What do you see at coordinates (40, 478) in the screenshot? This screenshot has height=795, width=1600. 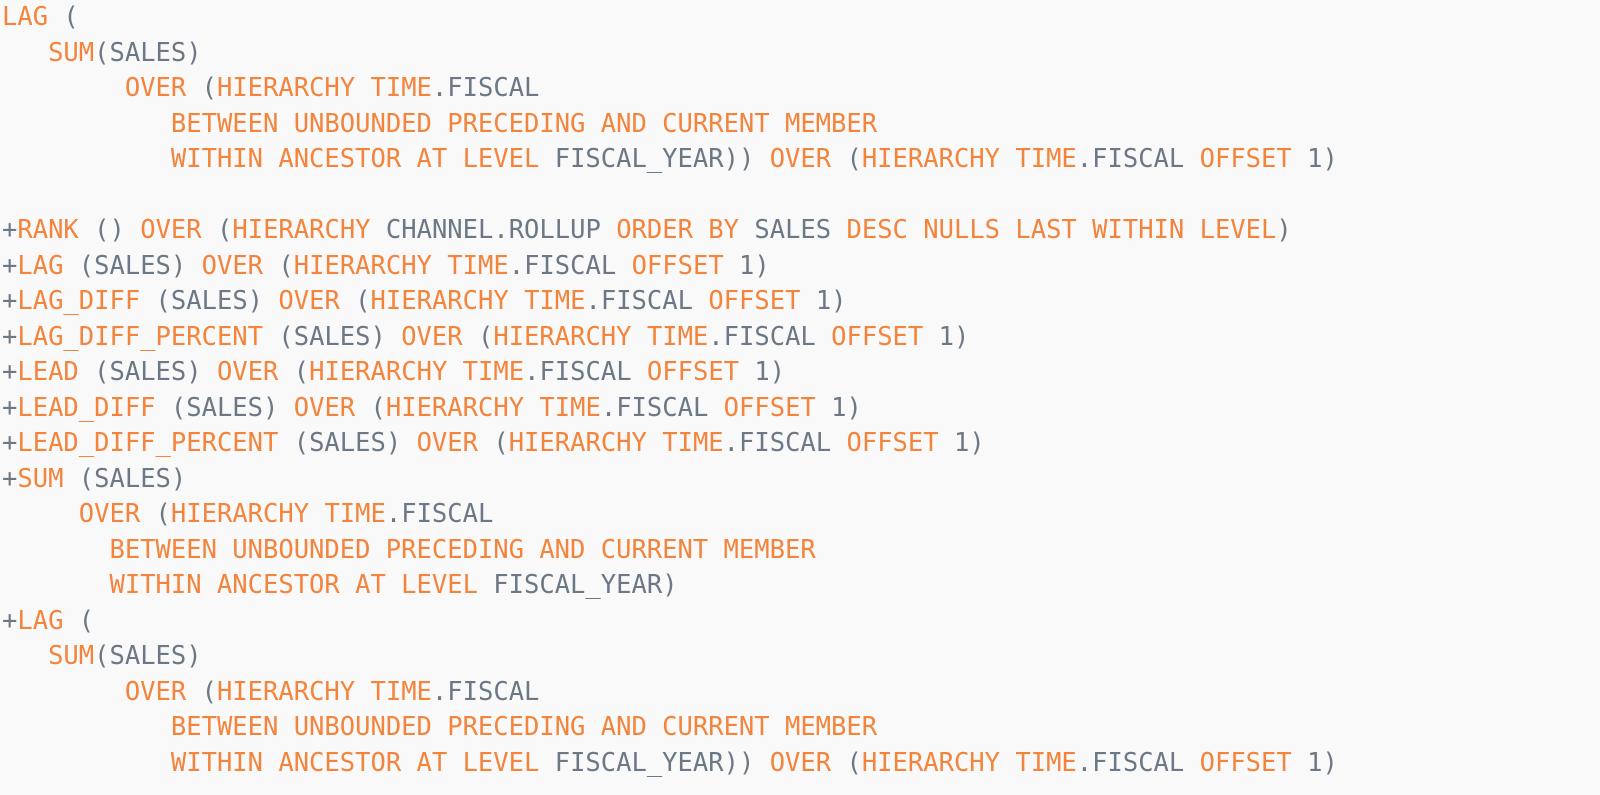 I see `sql-keyword: SUM` at bounding box center [40, 478].